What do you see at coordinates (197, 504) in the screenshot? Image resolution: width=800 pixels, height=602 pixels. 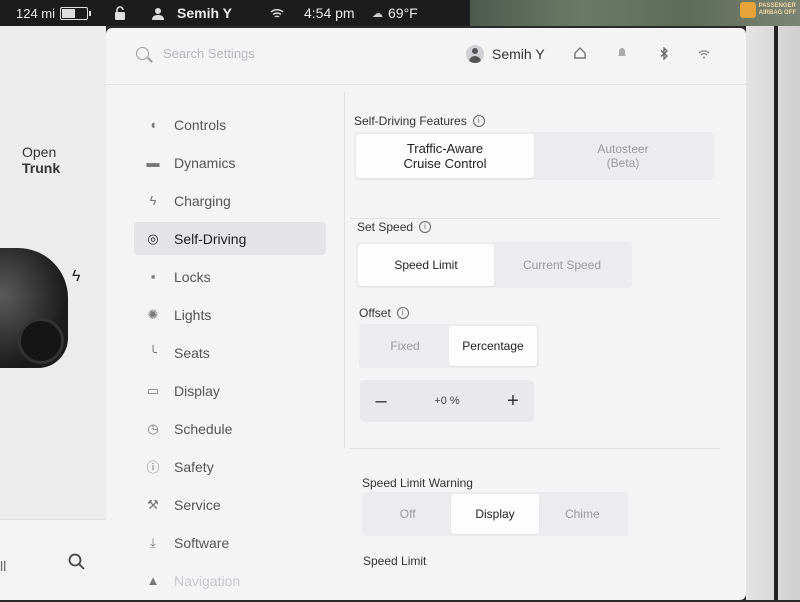 I see `sidebar-item-label: Service` at bounding box center [197, 504].